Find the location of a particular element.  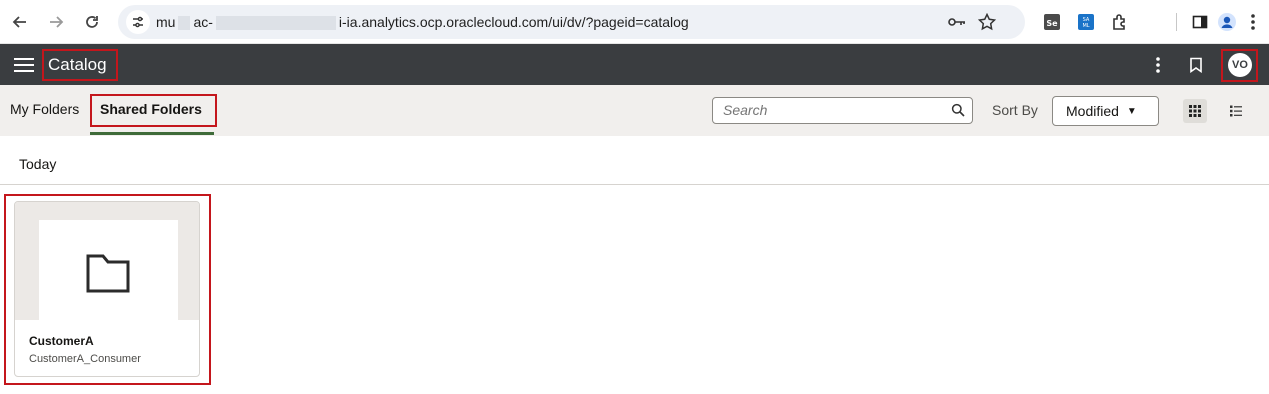

forward-button is located at coordinates (56, 22).